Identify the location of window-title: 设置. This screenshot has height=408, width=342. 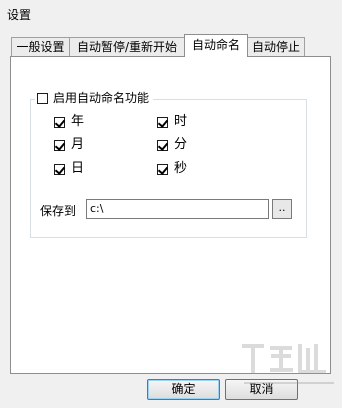
(19, 15).